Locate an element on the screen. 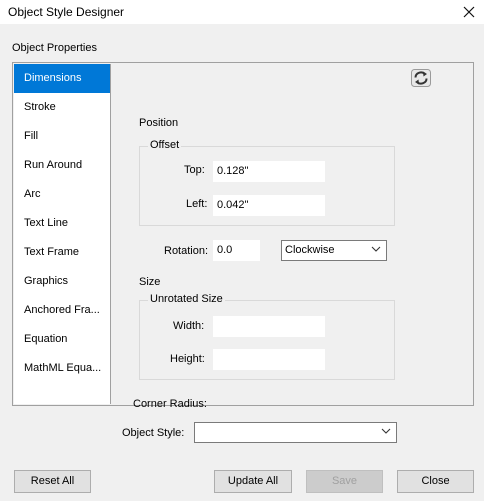  left-offset-input: 0.042" is located at coordinates (269, 205).